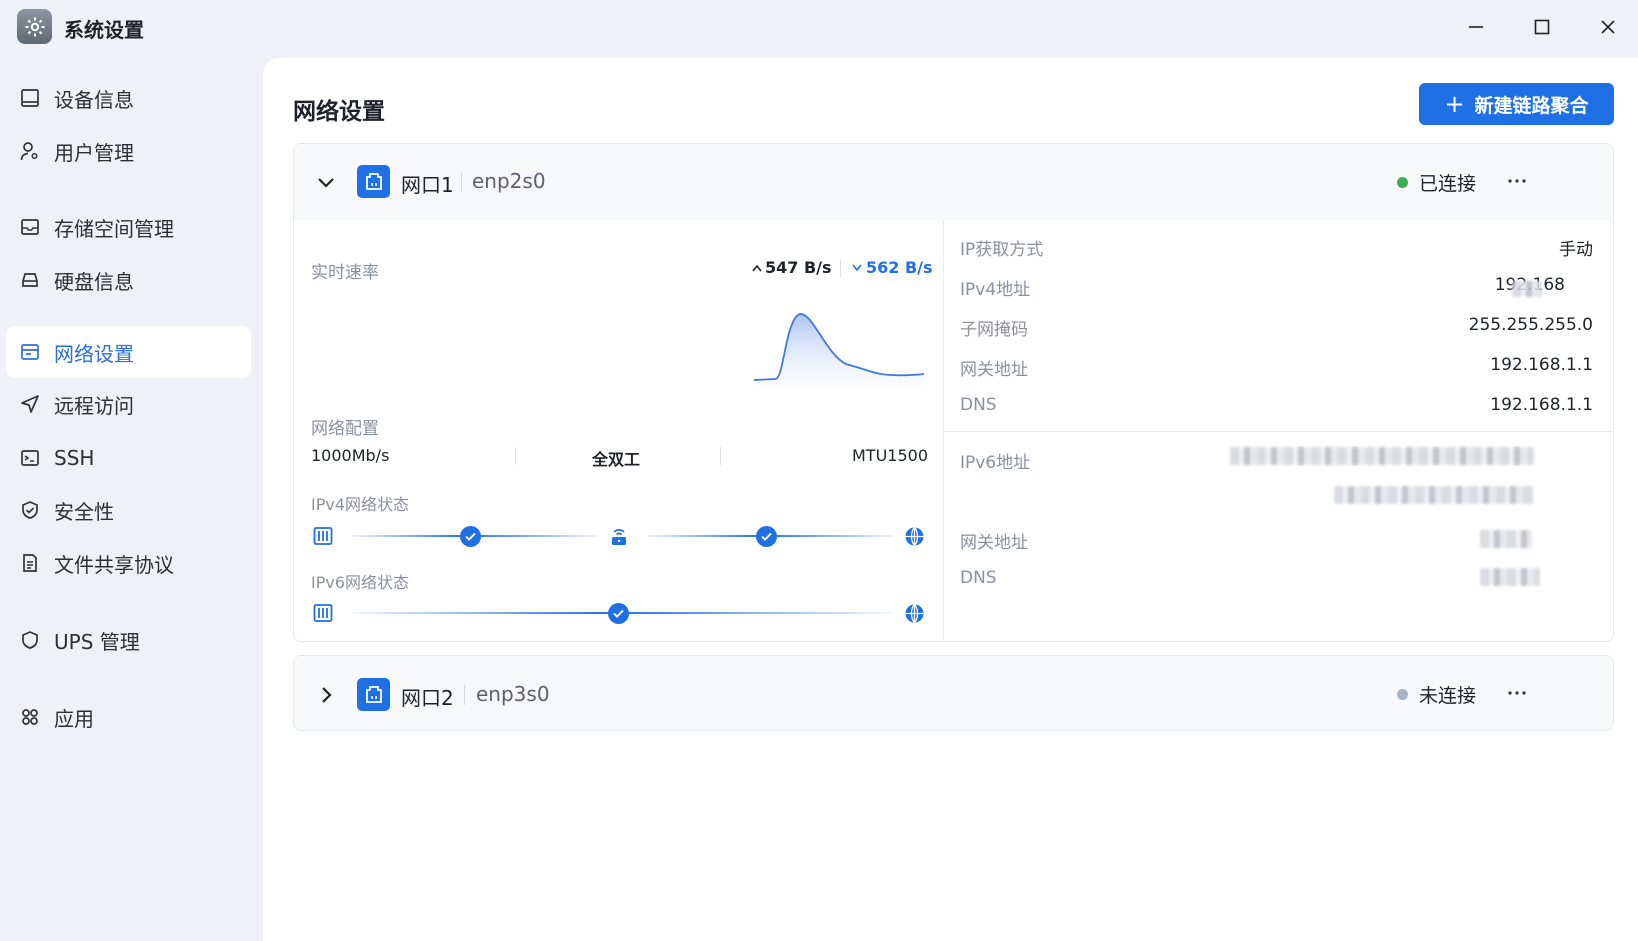  I want to click on ipv4-address-label: IPv4地址, so click(995, 290).